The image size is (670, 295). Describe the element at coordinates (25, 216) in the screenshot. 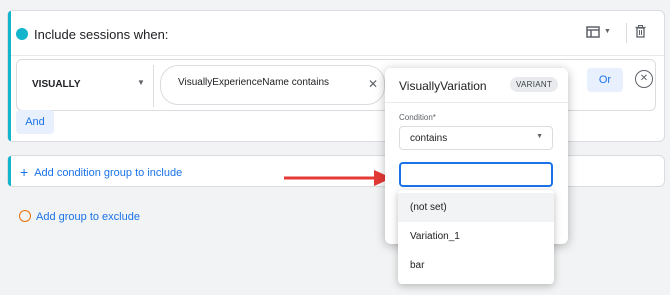

I see `exclude-circle-icon` at that location.